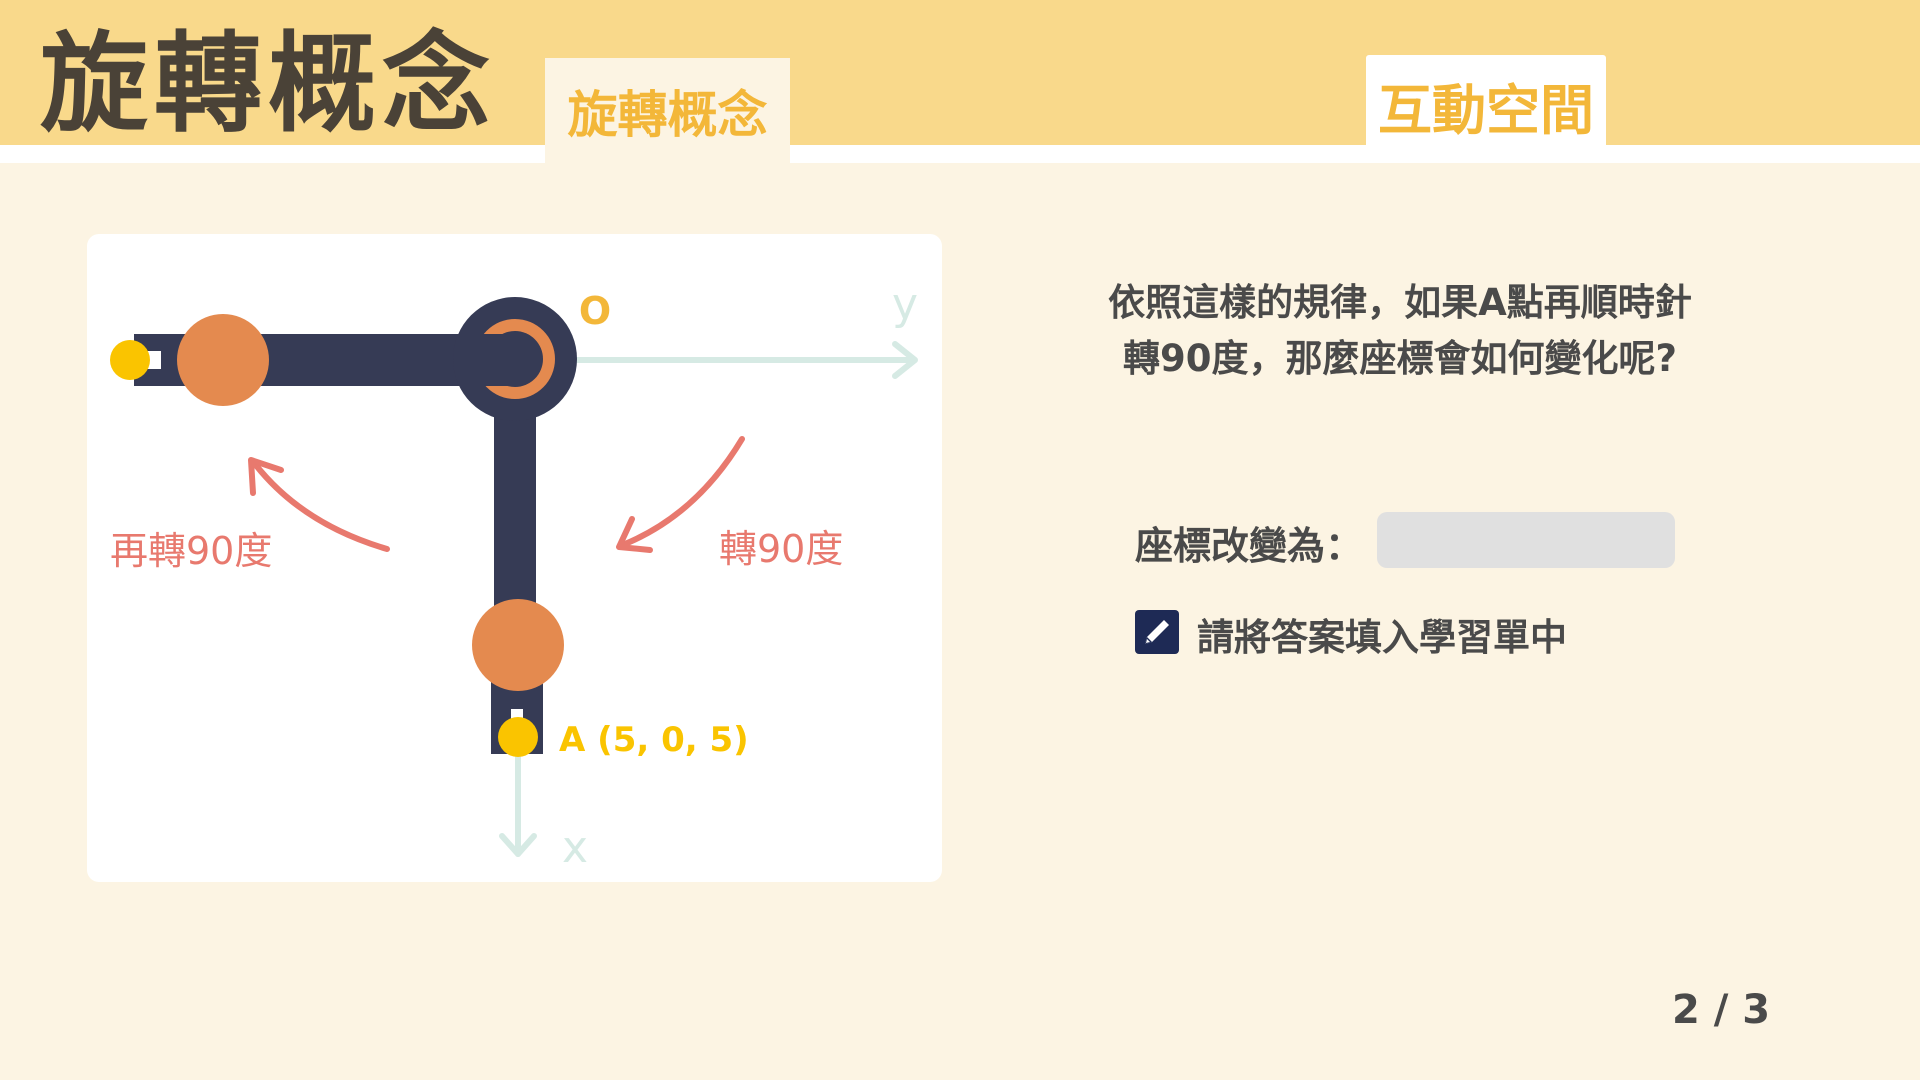 Image resolution: width=1920 pixels, height=1080 pixels. Describe the element at coordinates (1249, 546) in the screenshot. I see `answer-label: 座標改變為：` at that location.